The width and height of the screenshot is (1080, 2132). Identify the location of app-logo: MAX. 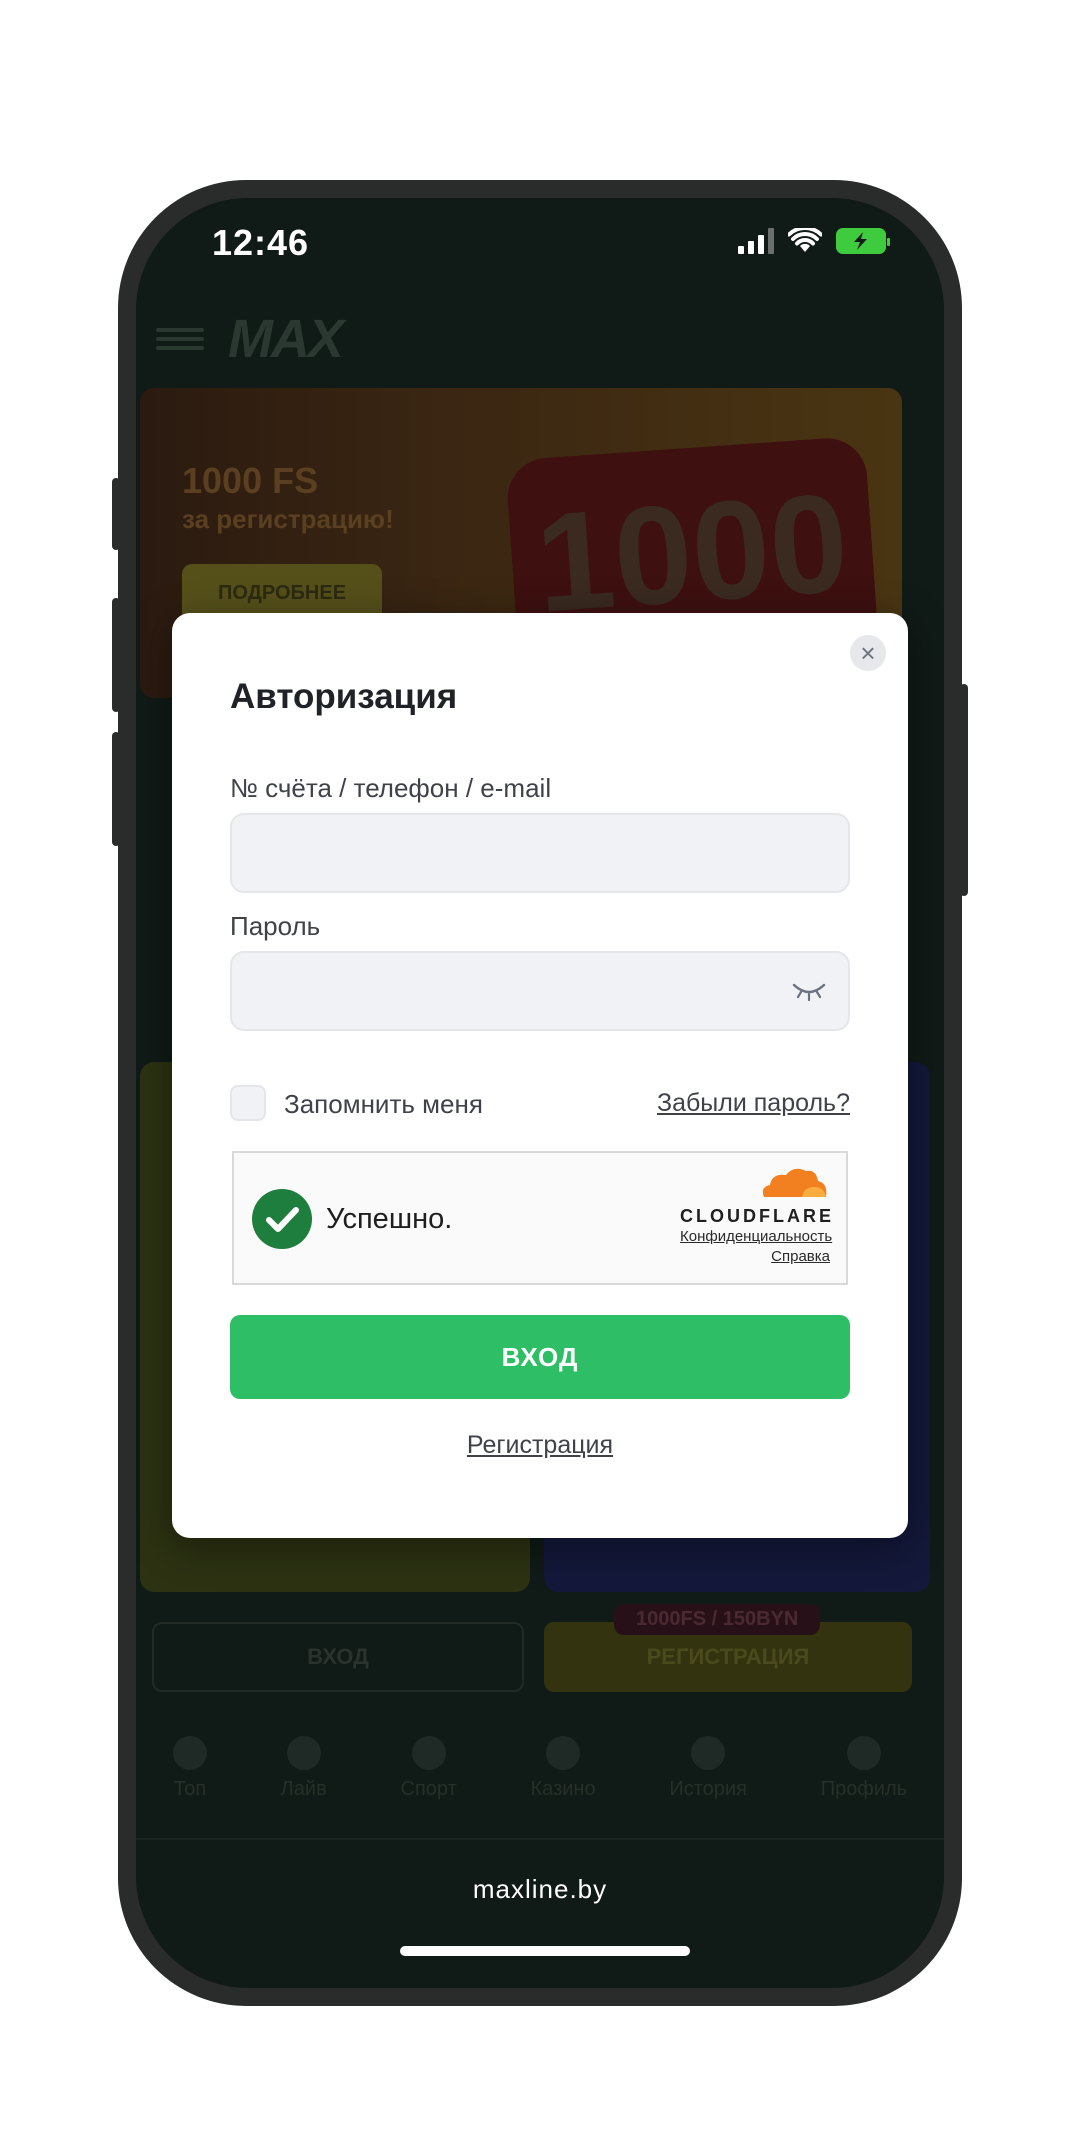
(286, 339).